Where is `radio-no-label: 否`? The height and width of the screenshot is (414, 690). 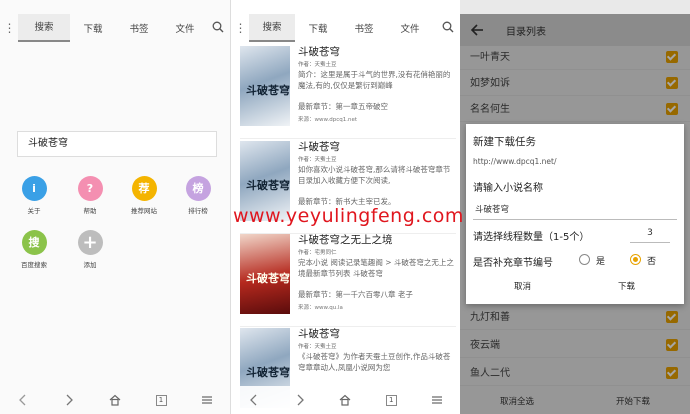 radio-no-label: 否 is located at coordinates (652, 262).